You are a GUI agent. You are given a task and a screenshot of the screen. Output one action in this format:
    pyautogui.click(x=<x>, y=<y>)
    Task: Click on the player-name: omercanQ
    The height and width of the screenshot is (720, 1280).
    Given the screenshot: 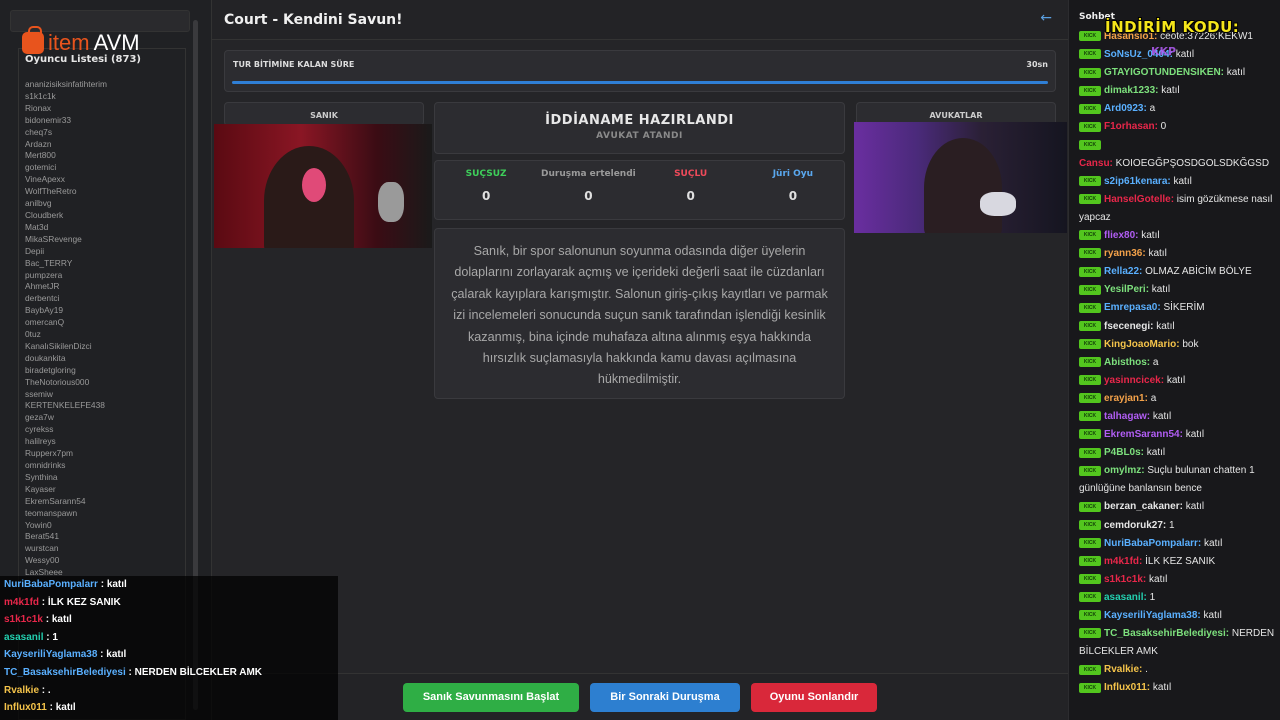 What is the action you would take?
    pyautogui.click(x=45, y=322)
    